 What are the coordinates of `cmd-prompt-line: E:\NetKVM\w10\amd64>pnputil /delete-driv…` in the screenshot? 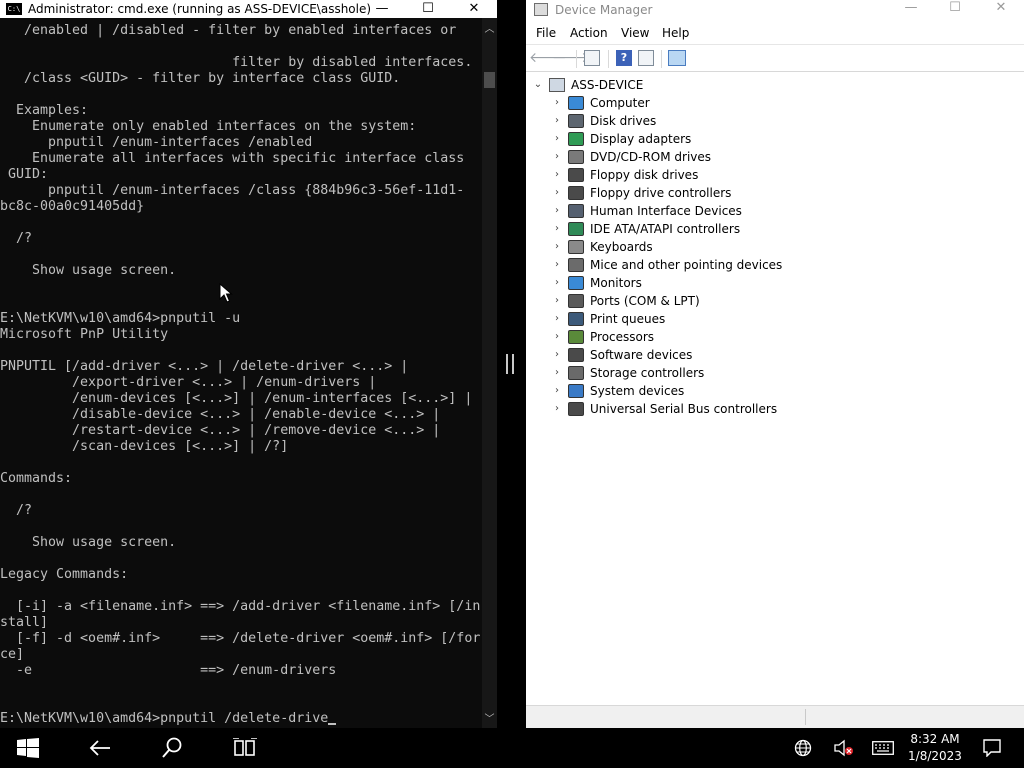 It's located at (164, 718).